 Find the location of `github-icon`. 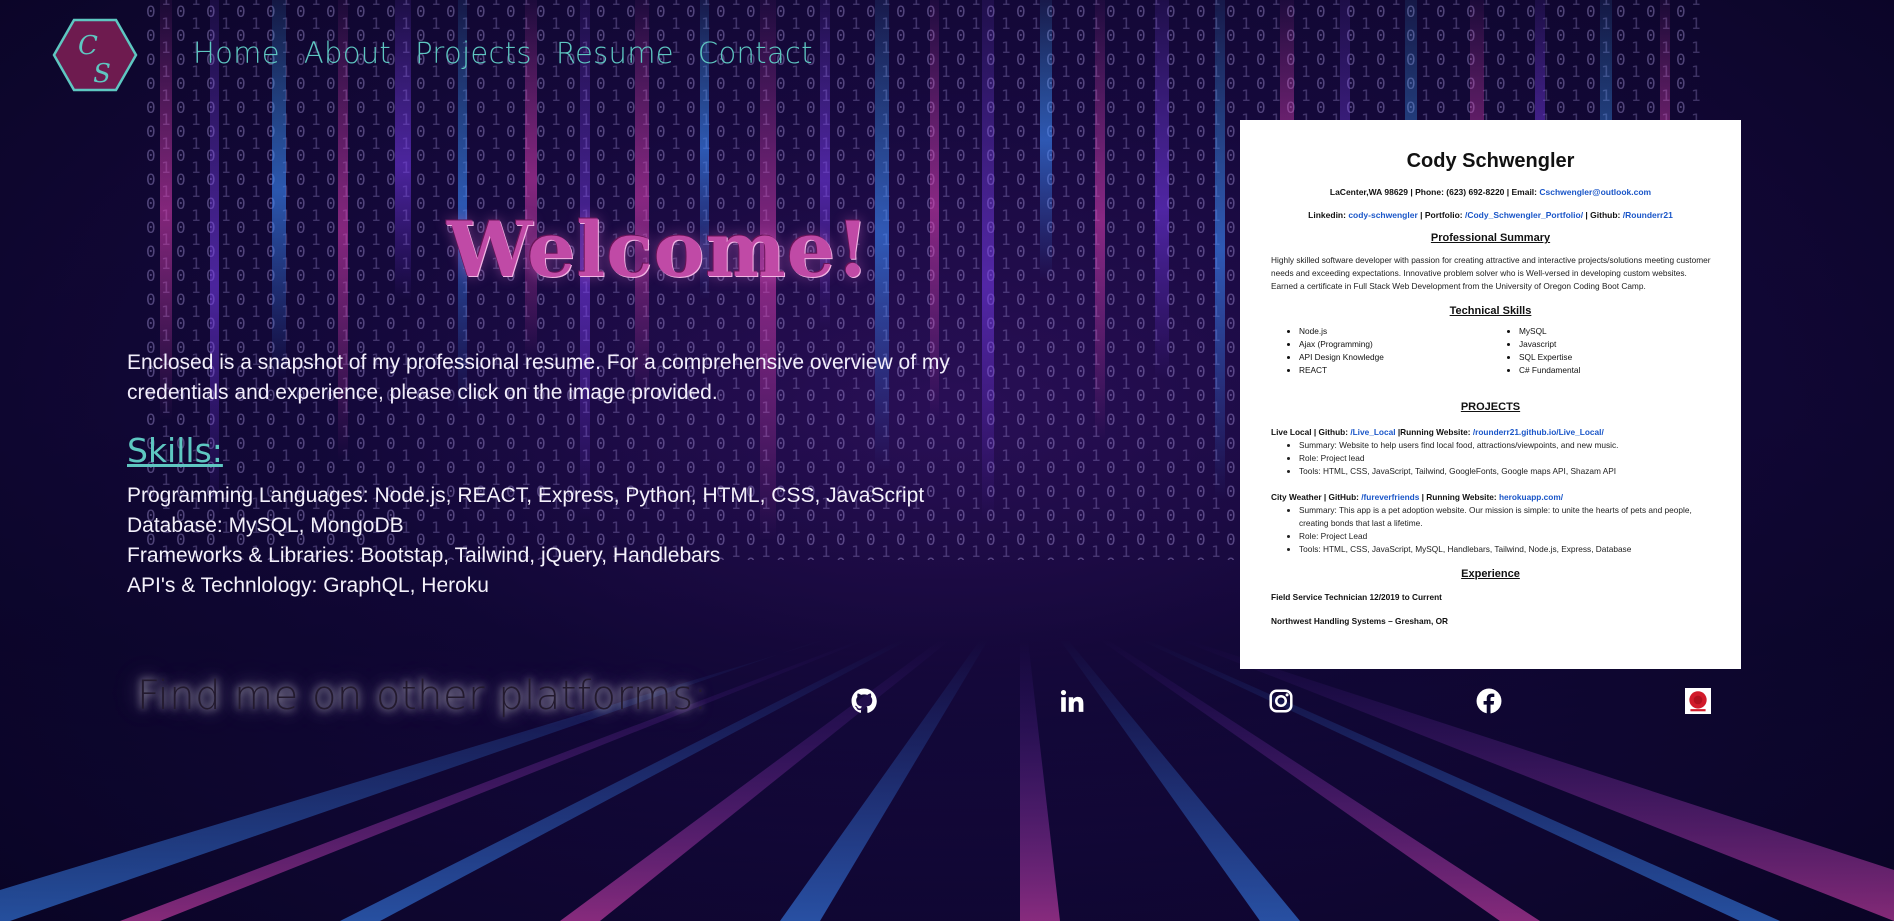

github-icon is located at coordinates (864, 701).